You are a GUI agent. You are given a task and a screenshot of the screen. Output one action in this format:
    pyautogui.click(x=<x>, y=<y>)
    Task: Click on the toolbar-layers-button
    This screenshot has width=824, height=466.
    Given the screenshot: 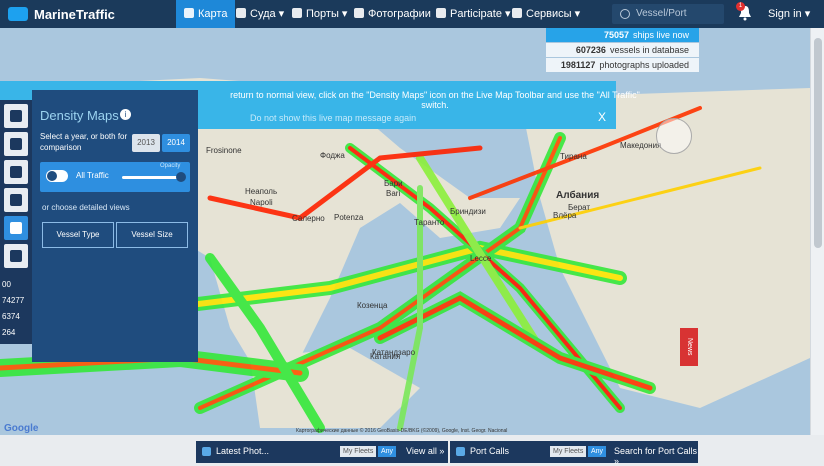 What is the action you would take?
    pyautogui.click(x=16, y=200)
    